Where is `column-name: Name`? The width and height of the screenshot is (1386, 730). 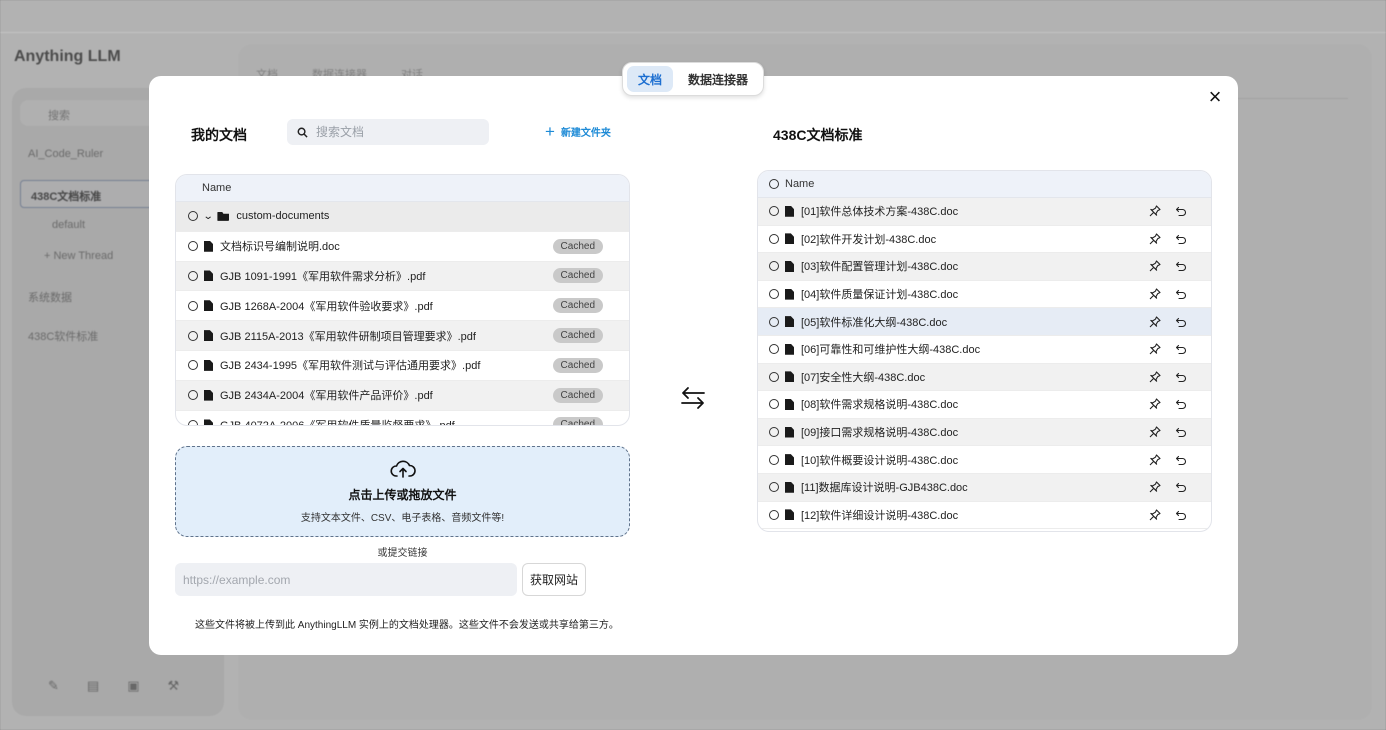
column-name: Name is located at coordinates (800, 184).